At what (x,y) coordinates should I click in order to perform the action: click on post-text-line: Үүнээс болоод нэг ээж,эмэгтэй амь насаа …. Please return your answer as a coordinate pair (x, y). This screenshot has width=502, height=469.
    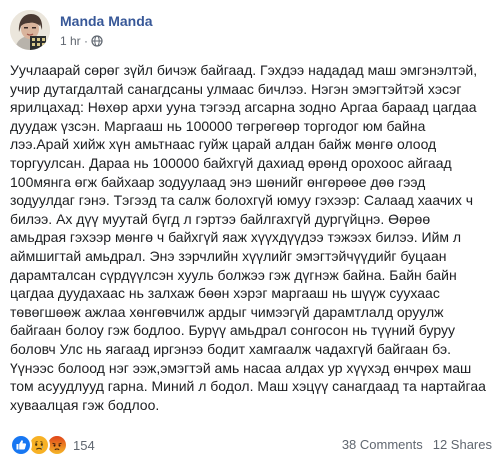
    Looking at the image, I should click on (241, 367).